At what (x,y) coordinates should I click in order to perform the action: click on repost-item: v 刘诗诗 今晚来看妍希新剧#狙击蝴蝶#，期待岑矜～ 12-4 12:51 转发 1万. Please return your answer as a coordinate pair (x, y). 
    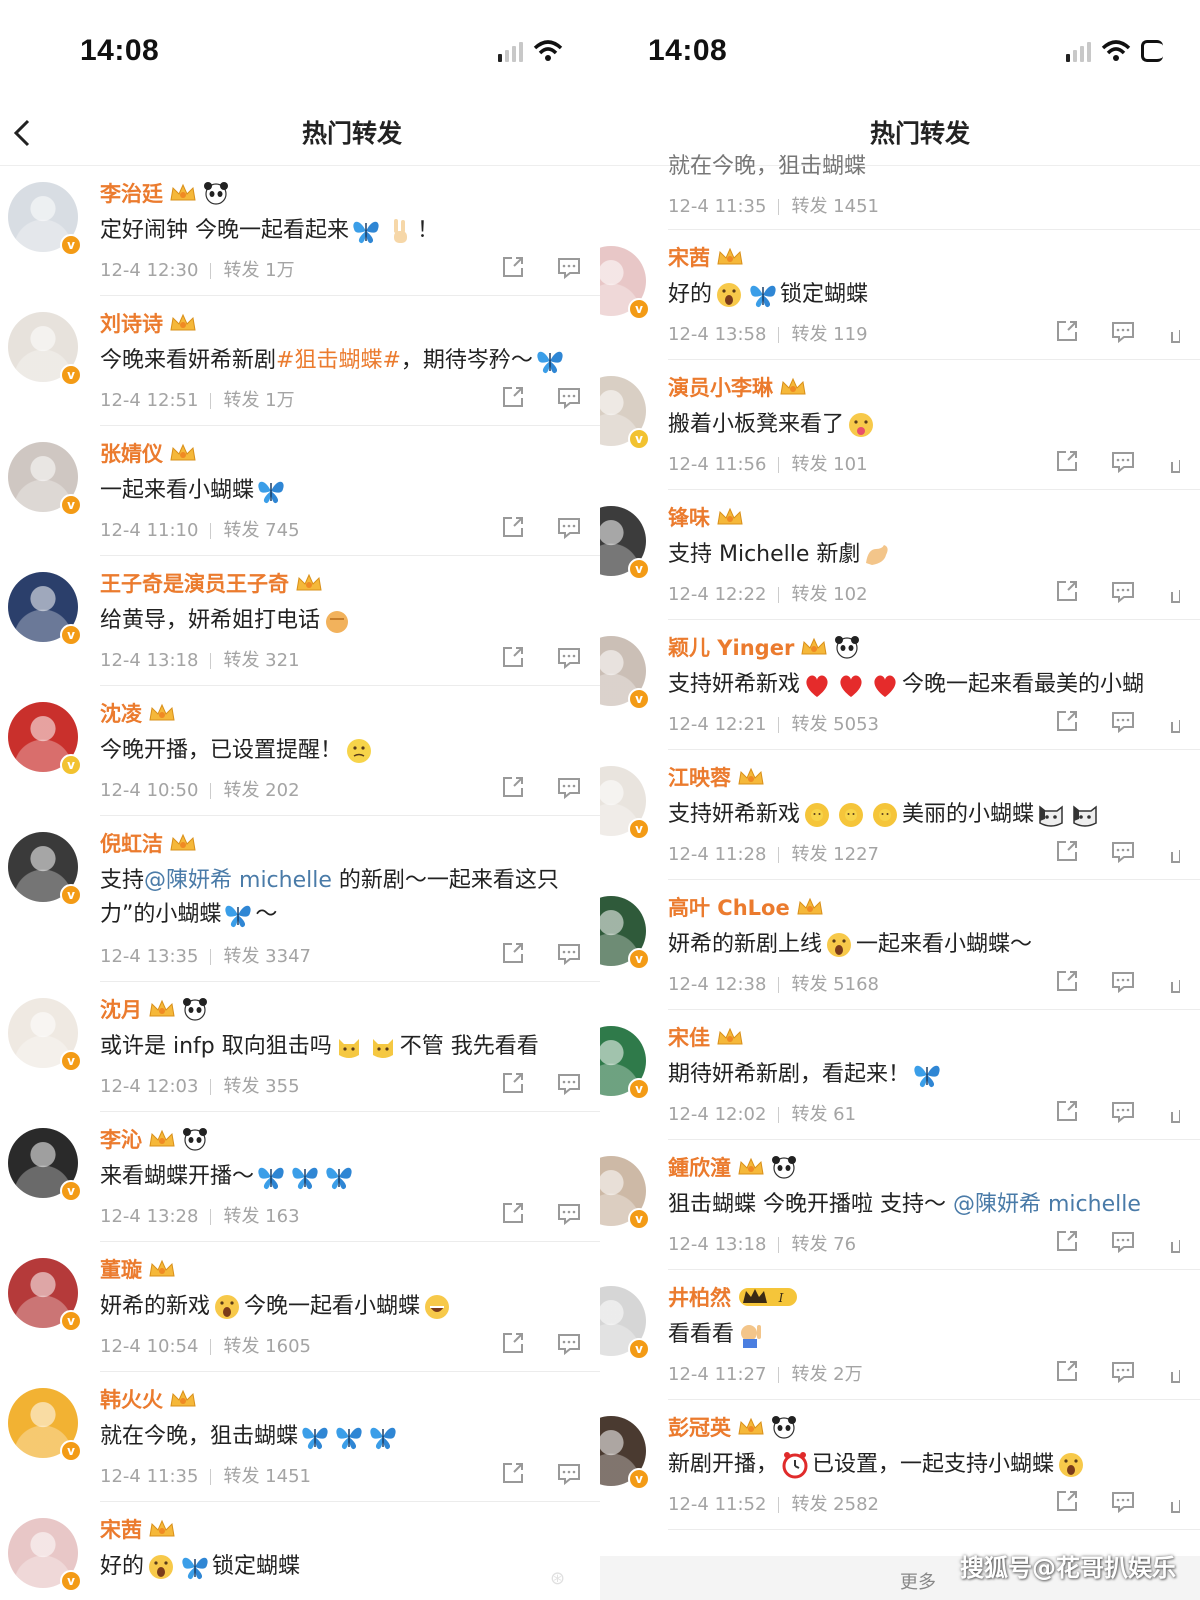
    Looking at the image, I should click on (300, 361).